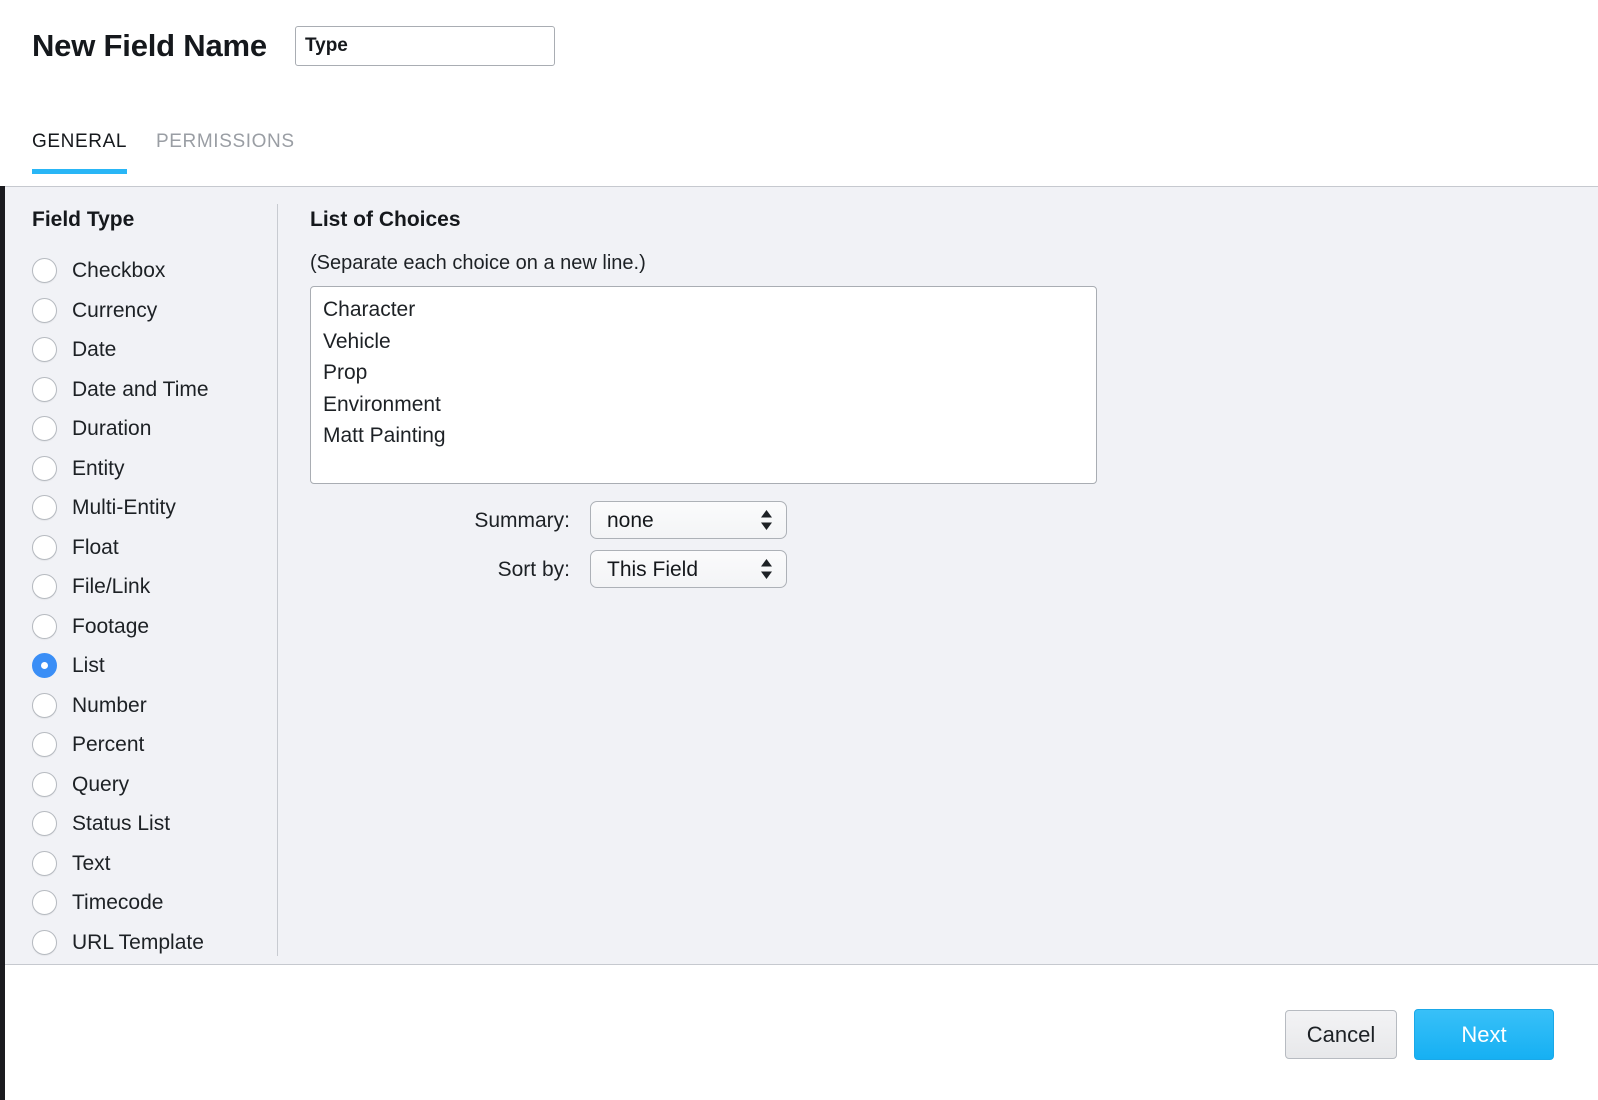 The image size is (1598, 1100). What do you see at coordinates (140, 389) in the screenshot?
I see `field-type-option-label: Date and Time` at bounding box center [140, 389].